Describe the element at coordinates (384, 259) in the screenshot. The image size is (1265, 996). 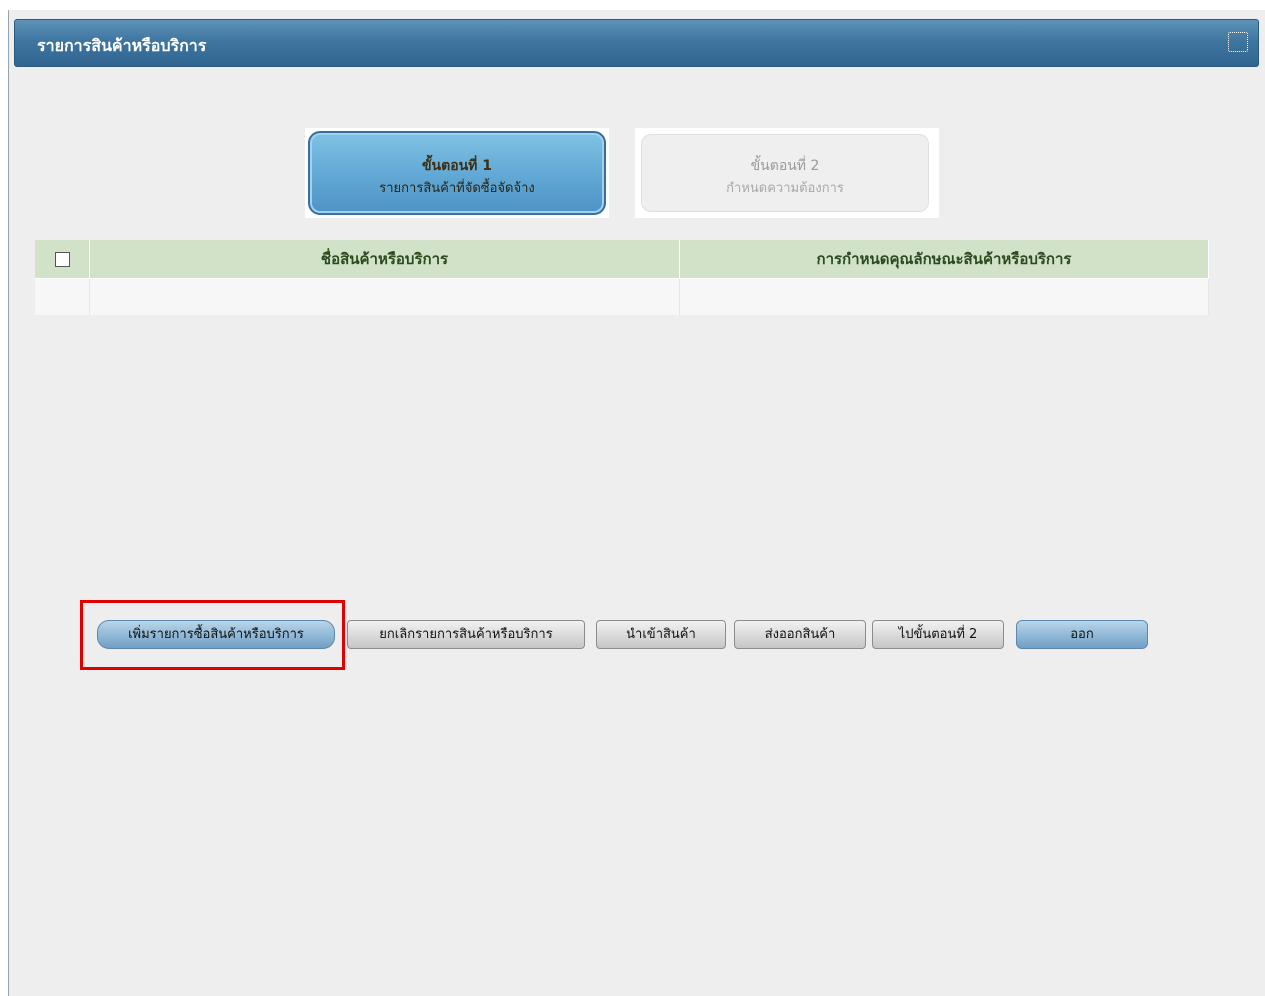
I see `column-header-name: ชื่อสินค้าหรือบริการ` at that location.